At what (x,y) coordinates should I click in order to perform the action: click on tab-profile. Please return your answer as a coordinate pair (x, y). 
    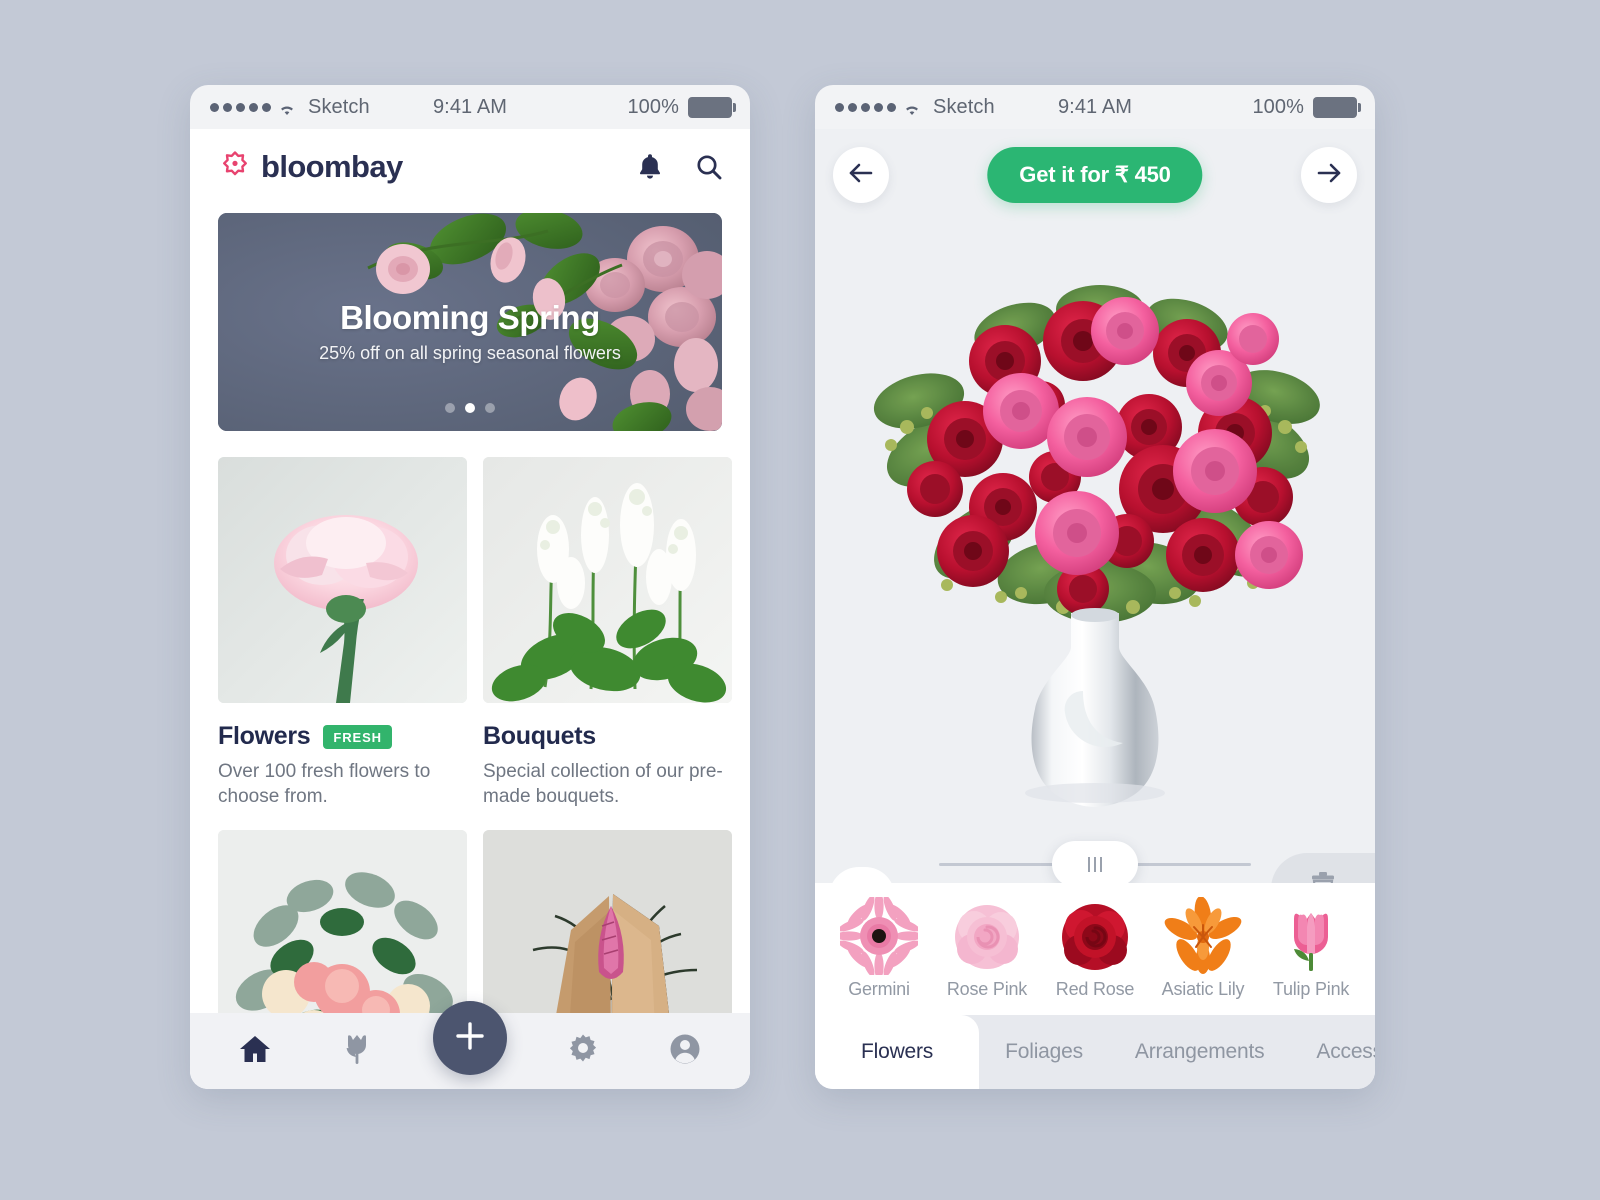
    Looking at the image, I should click on (685, 1051).